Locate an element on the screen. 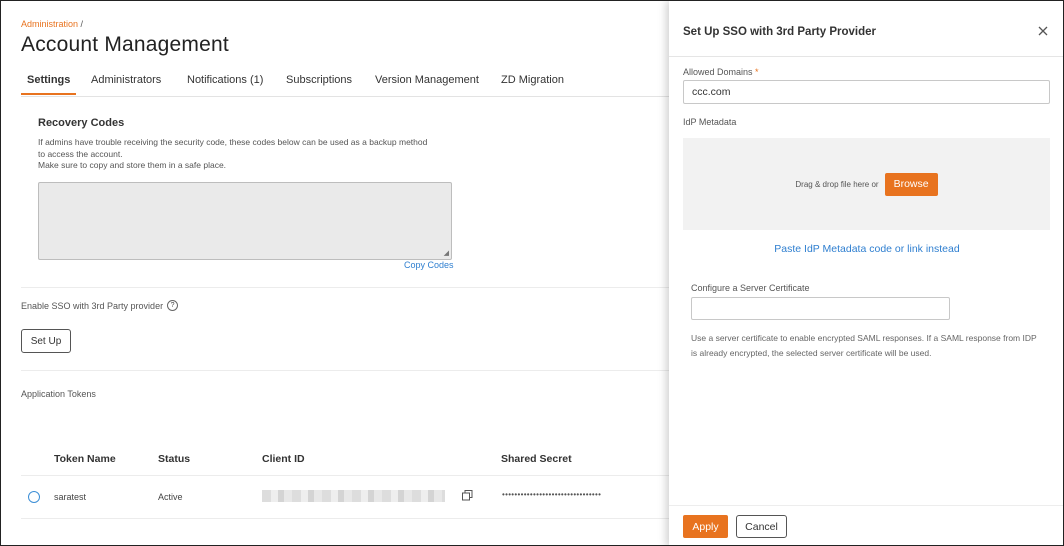  drawer-footer-divider is located at coordinates (866, 505).